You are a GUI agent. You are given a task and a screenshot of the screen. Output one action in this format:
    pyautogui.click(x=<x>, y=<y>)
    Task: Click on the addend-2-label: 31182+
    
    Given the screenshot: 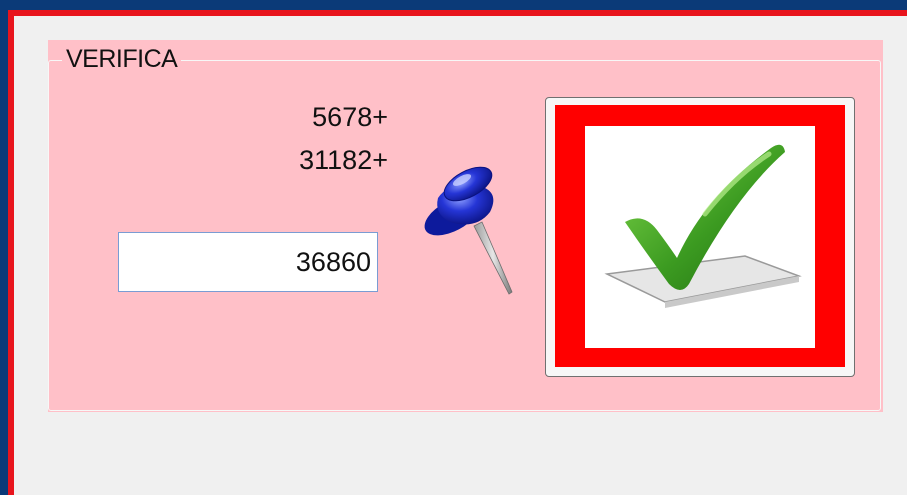 What is the action you would take?
    pyautogui.click(x=343, y=160)
    